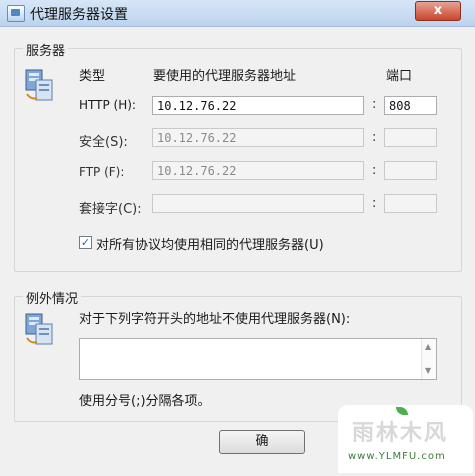  What do you see at coordinates (107, 105) in the screenshot?
I see `http-label: HTTP (H):` at bounding box center [107, 105].